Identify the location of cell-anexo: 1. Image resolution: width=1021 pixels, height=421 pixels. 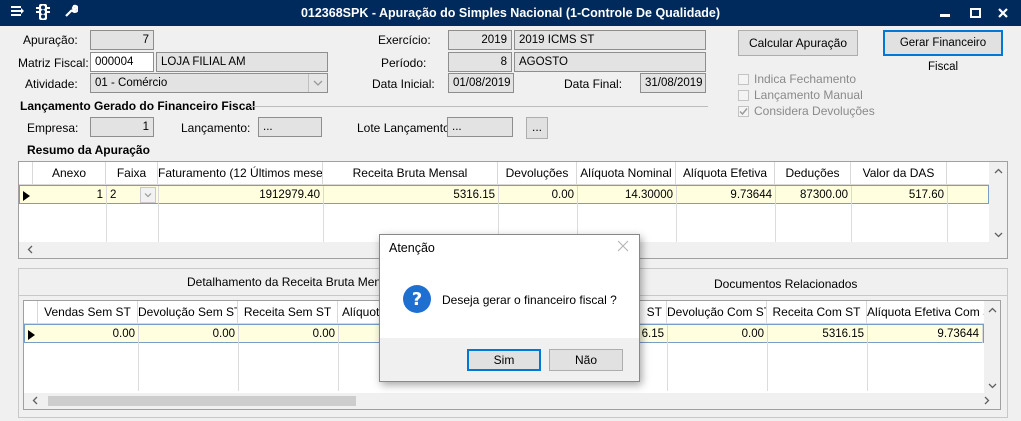
(70, 195).